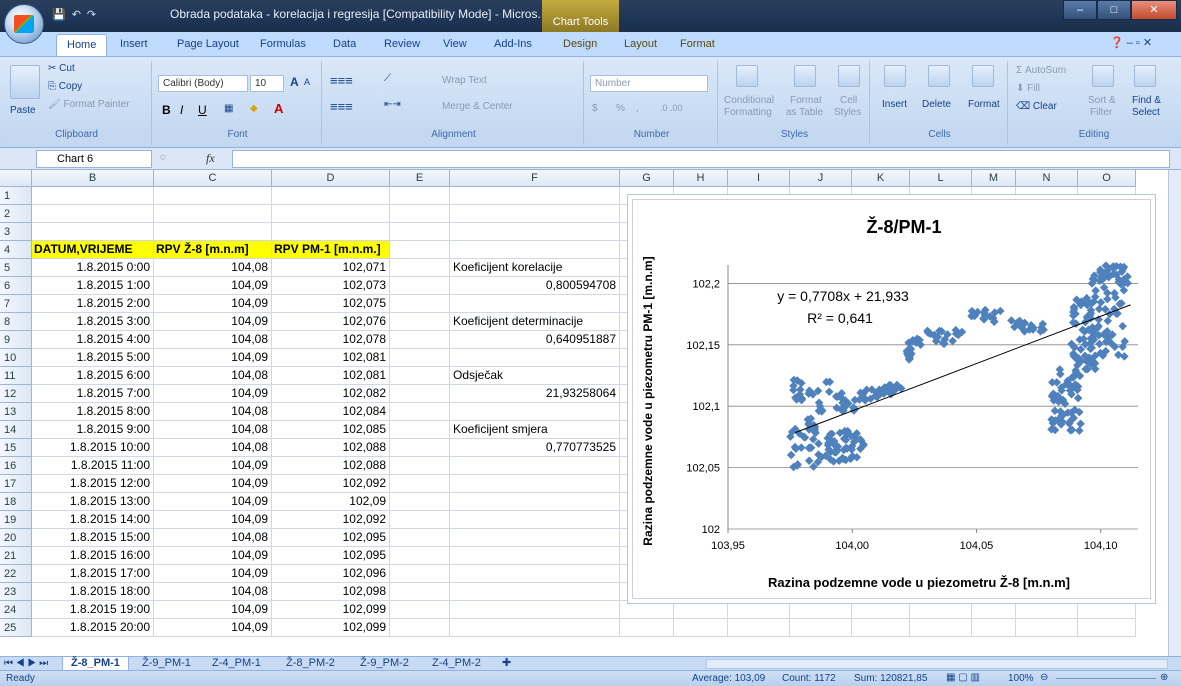 Image resolution: width=1181 pixels, height=686 pixels. What do you see at coordinates (620, 108) in the screenshot?
I see `percent-button: %` at bounding box center [620, 108].